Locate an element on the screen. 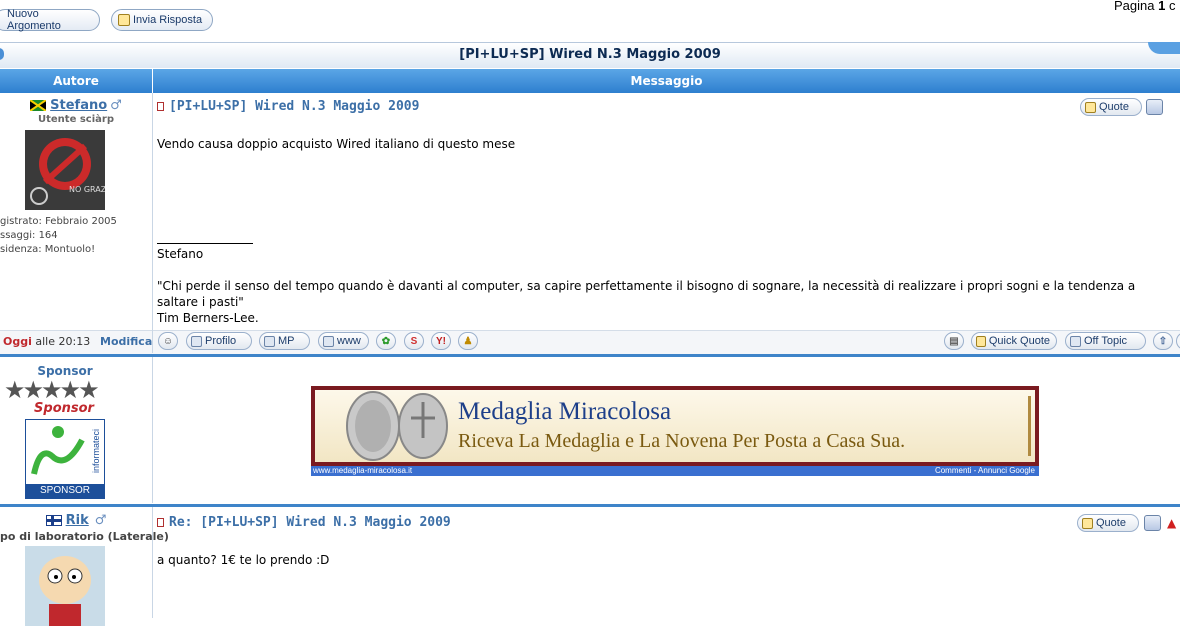 This screenshot has width=1180, height=626. reply-label: Invia Risposta is located at coordinates (168, 20).